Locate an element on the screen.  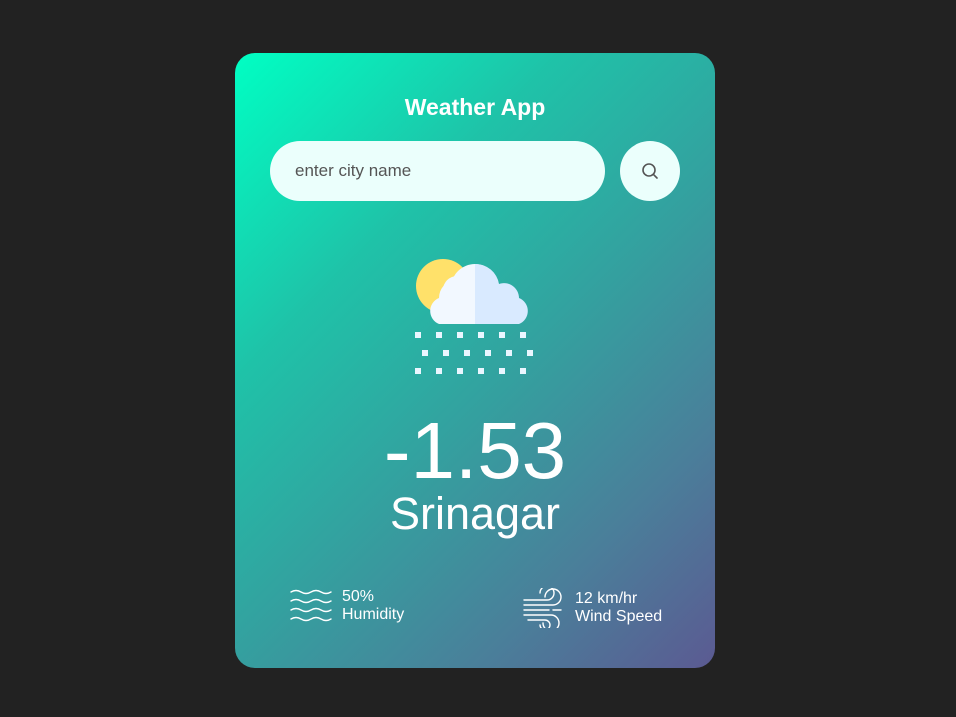
temperature-value: -1.53 is located at coordinates (475, 450).